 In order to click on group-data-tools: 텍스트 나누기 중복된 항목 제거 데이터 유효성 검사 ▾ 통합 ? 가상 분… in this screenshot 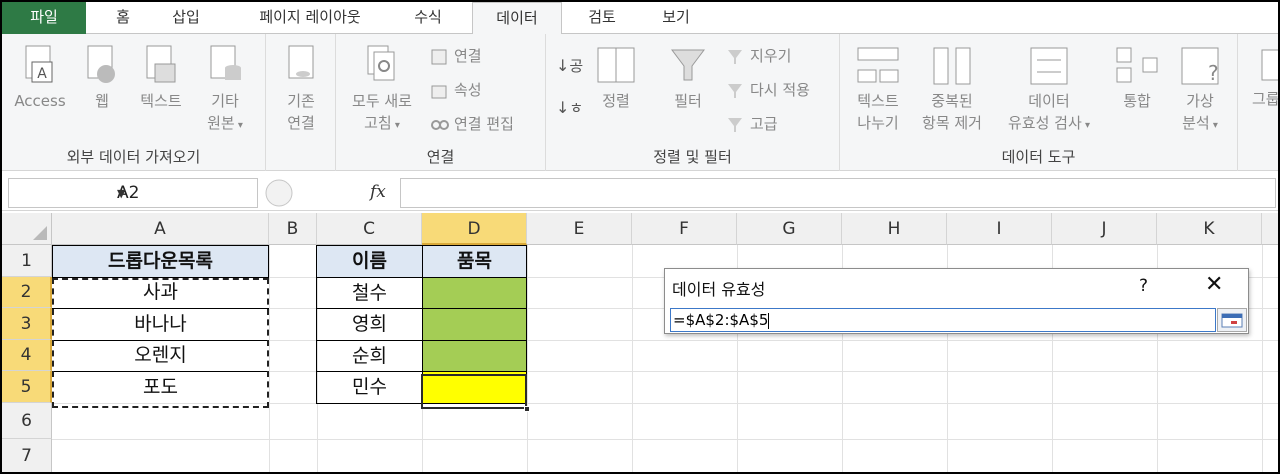, I will do `click(1039, 102)`.